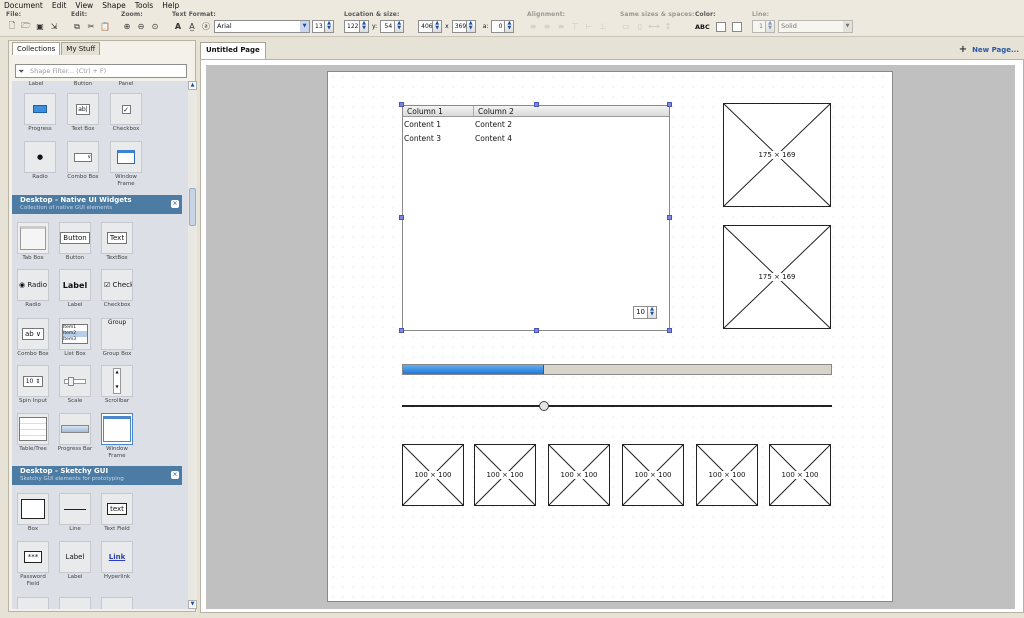  What do you see at coordinates (430, 26) in the screenshot?
I see `width-spinner: 406 ▲ ▼` at bounding box center [430, 26].